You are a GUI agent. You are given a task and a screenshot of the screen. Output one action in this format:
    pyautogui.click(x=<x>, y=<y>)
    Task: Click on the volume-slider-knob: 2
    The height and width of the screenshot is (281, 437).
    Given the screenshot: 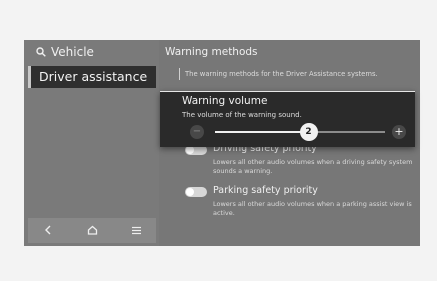 What is the action you would take?
    pyautogui.click(x=308, y=132)
    